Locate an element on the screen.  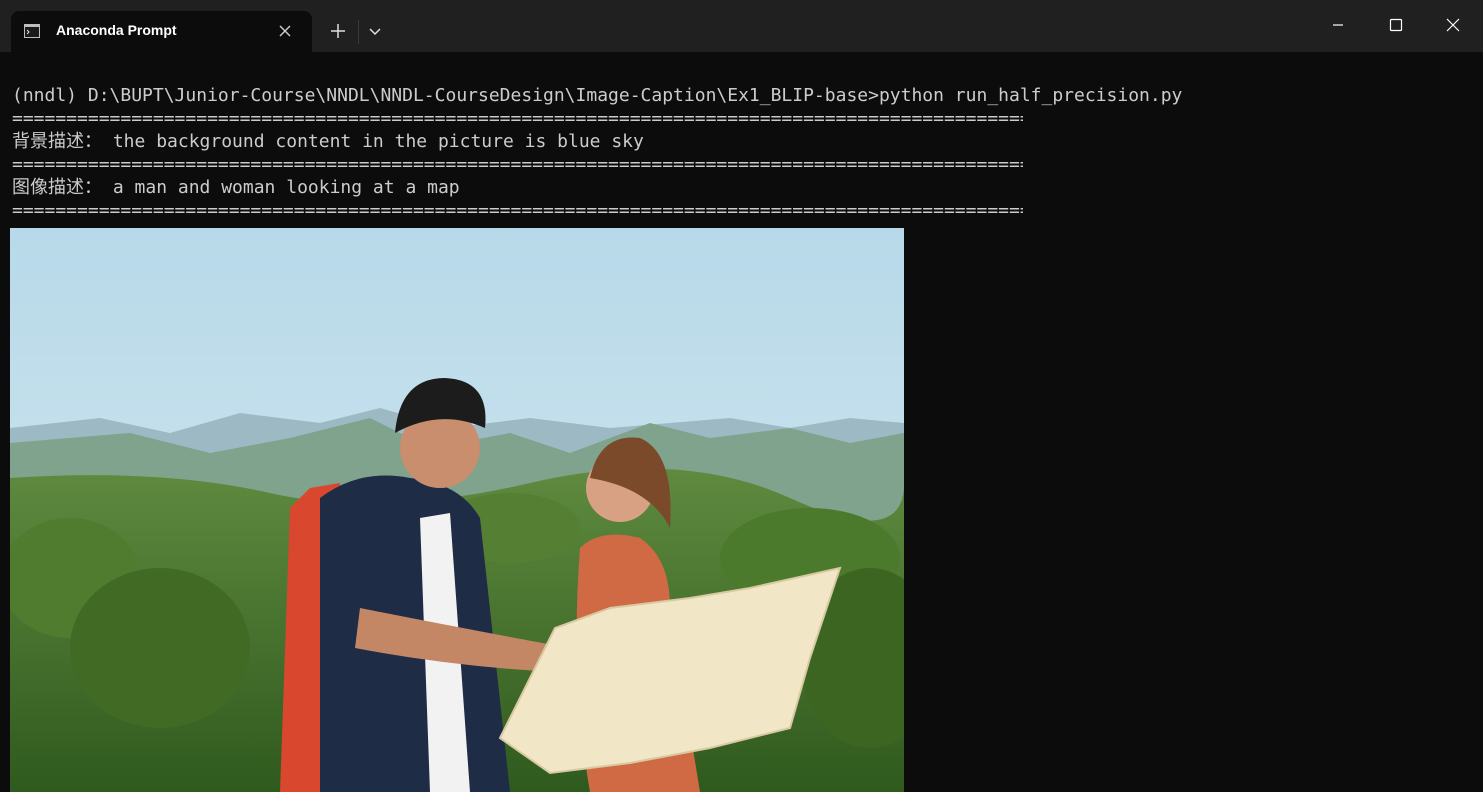
chevron-down-icon is located at coordinates (375, 31).